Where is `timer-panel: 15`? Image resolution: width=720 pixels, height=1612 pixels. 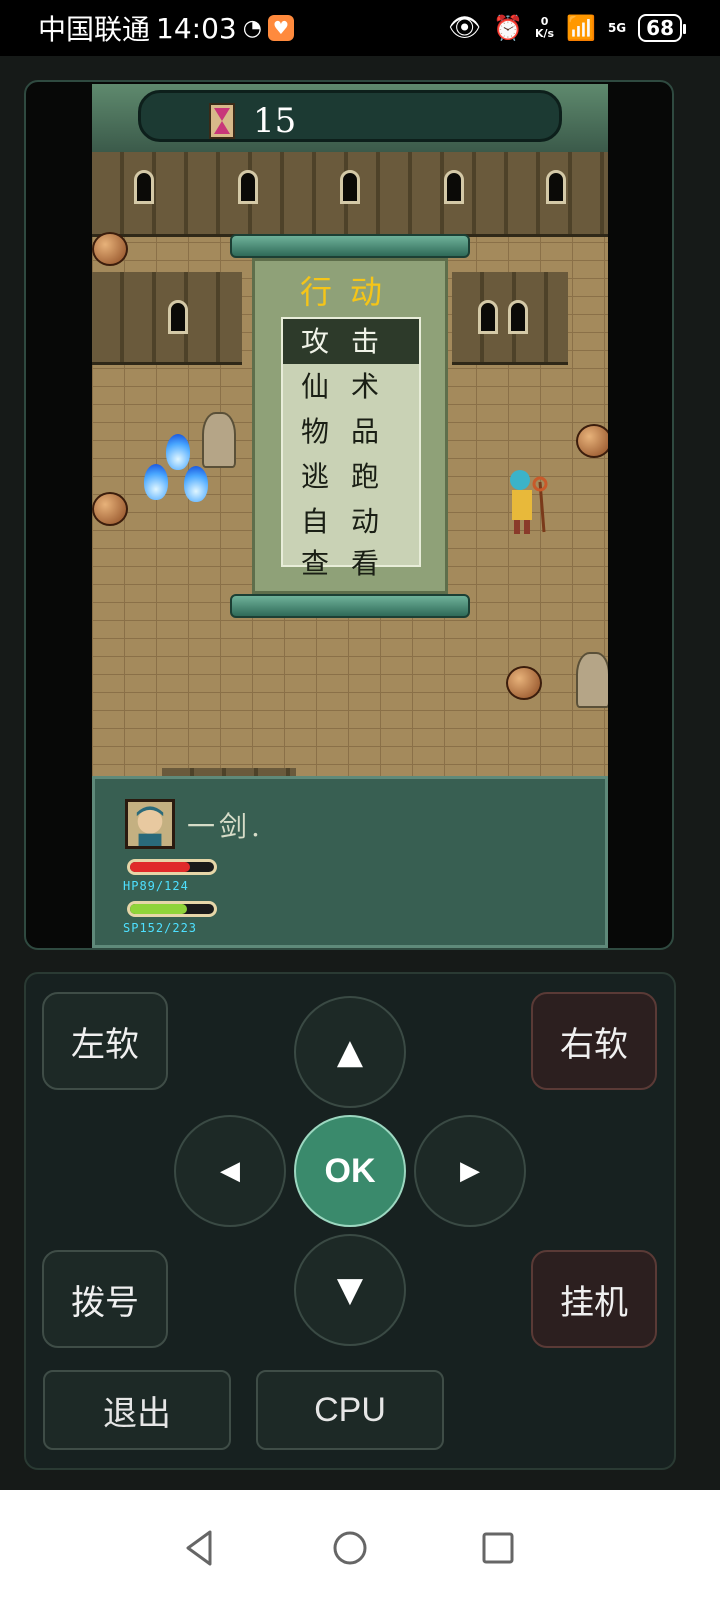 timer-panel: 15 is located at coordinates (350, 116).